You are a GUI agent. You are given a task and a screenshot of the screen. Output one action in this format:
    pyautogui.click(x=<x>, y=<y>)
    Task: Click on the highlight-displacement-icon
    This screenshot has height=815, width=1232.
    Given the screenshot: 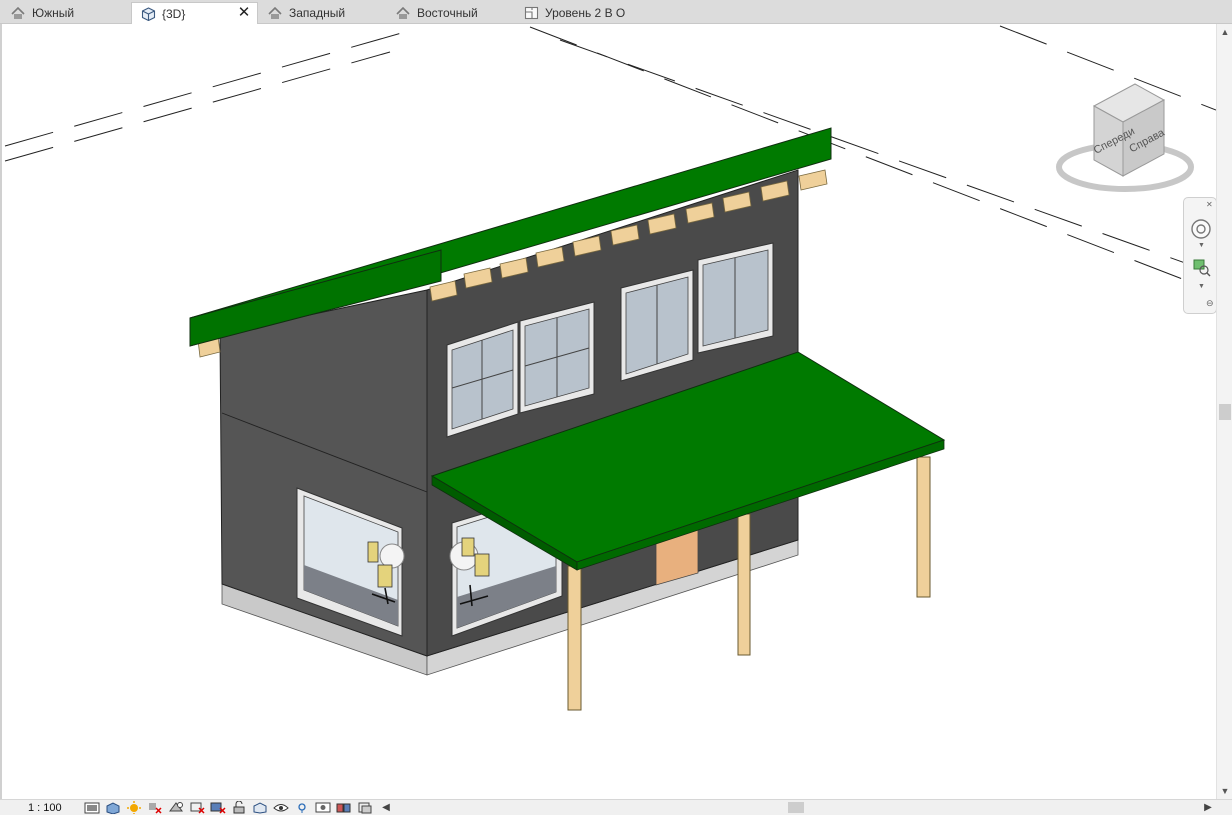 What is the action you would take?
    pyautogui.click(x=364, y=808)
    